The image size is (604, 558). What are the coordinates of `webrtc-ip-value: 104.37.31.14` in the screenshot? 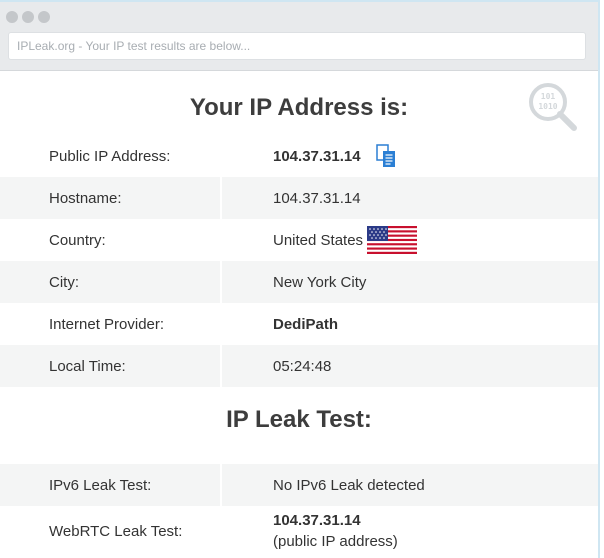 It's located at (317, 520).